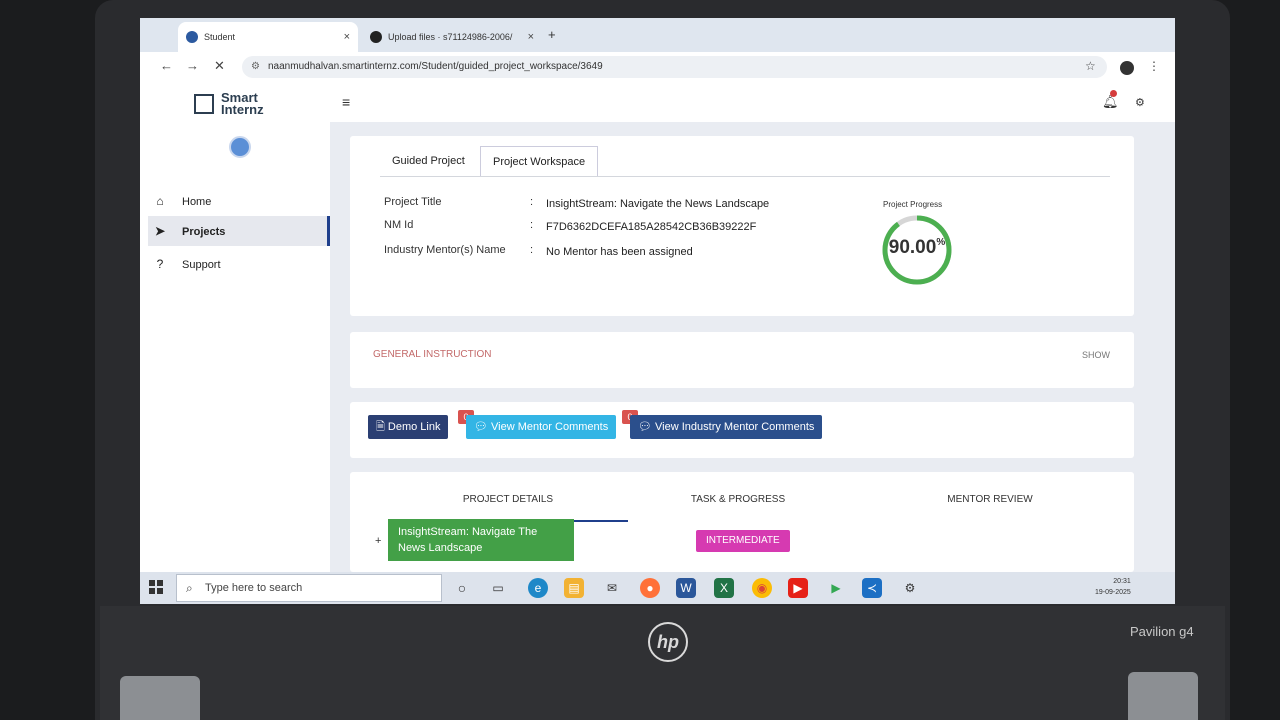 This screenshot has width=1280, height=720. What do you see at coordinates (612, 588) in the screenshot?
I see `mail-icon: ✉` at bounding box center [612, 588].